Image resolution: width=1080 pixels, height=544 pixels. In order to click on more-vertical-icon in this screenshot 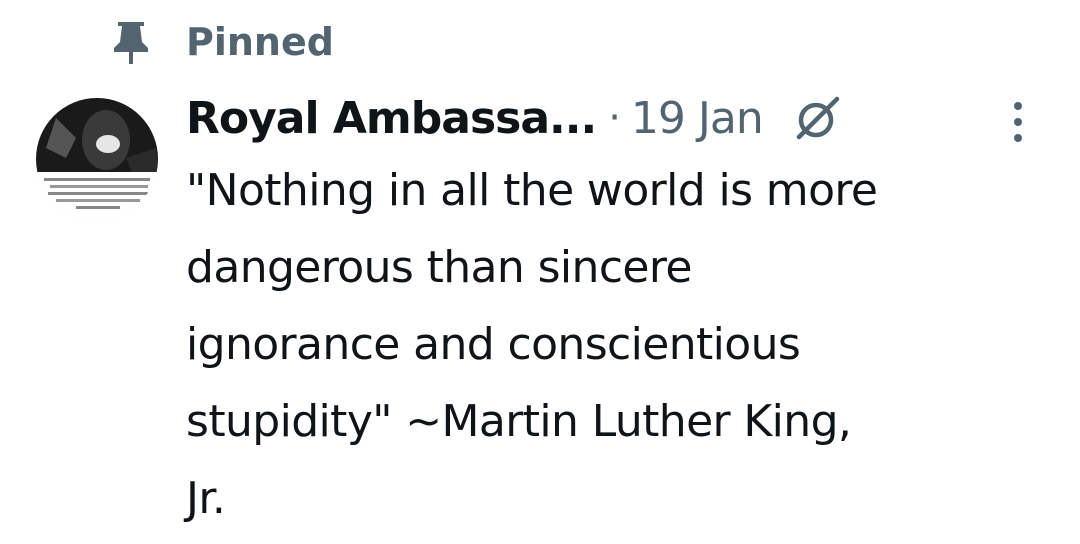, I will do `click(1018, 122)`.